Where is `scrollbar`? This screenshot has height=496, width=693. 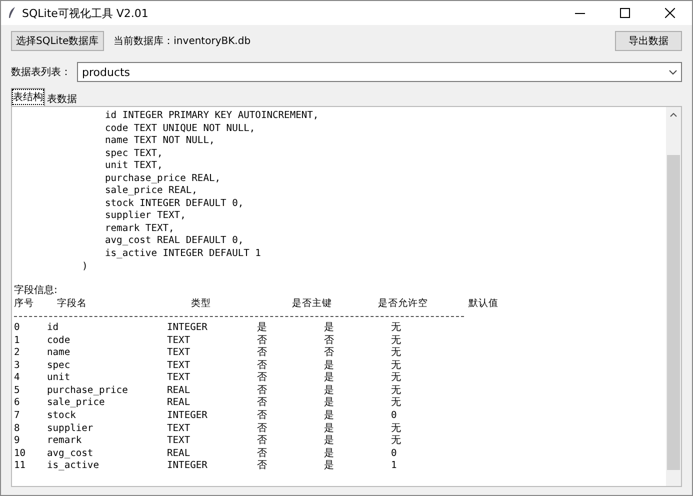 scrollbar is located at coordinates (673, 296).